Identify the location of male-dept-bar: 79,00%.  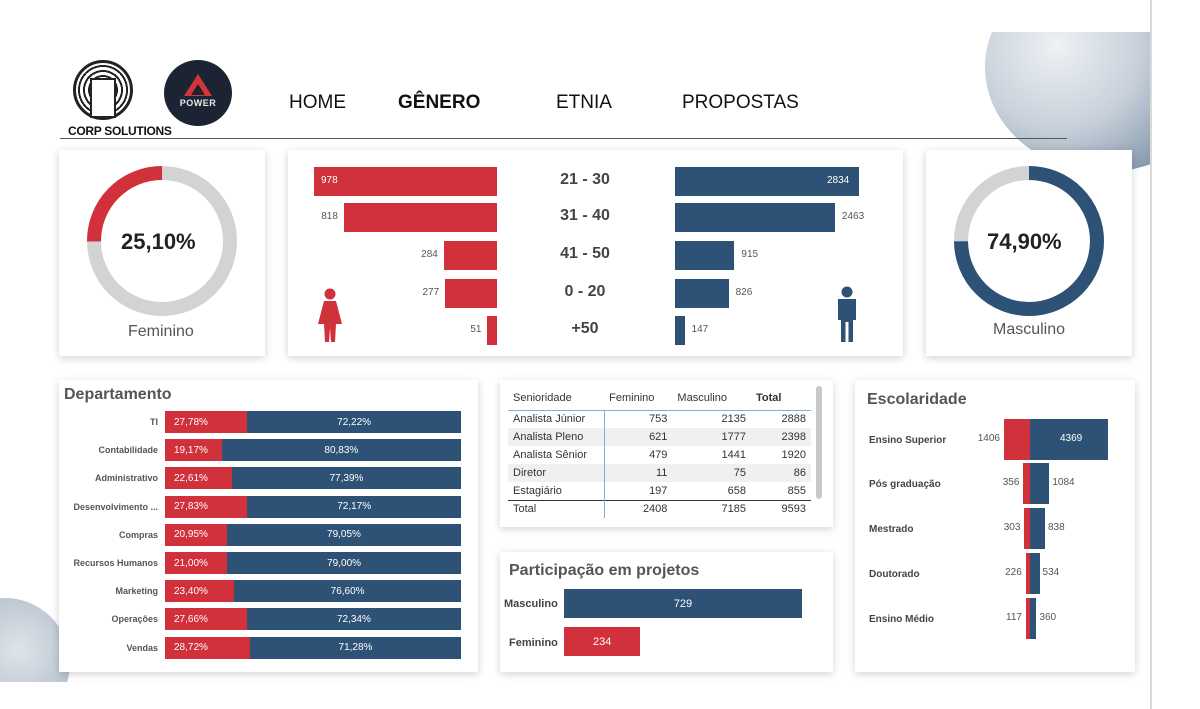
(344, 563).